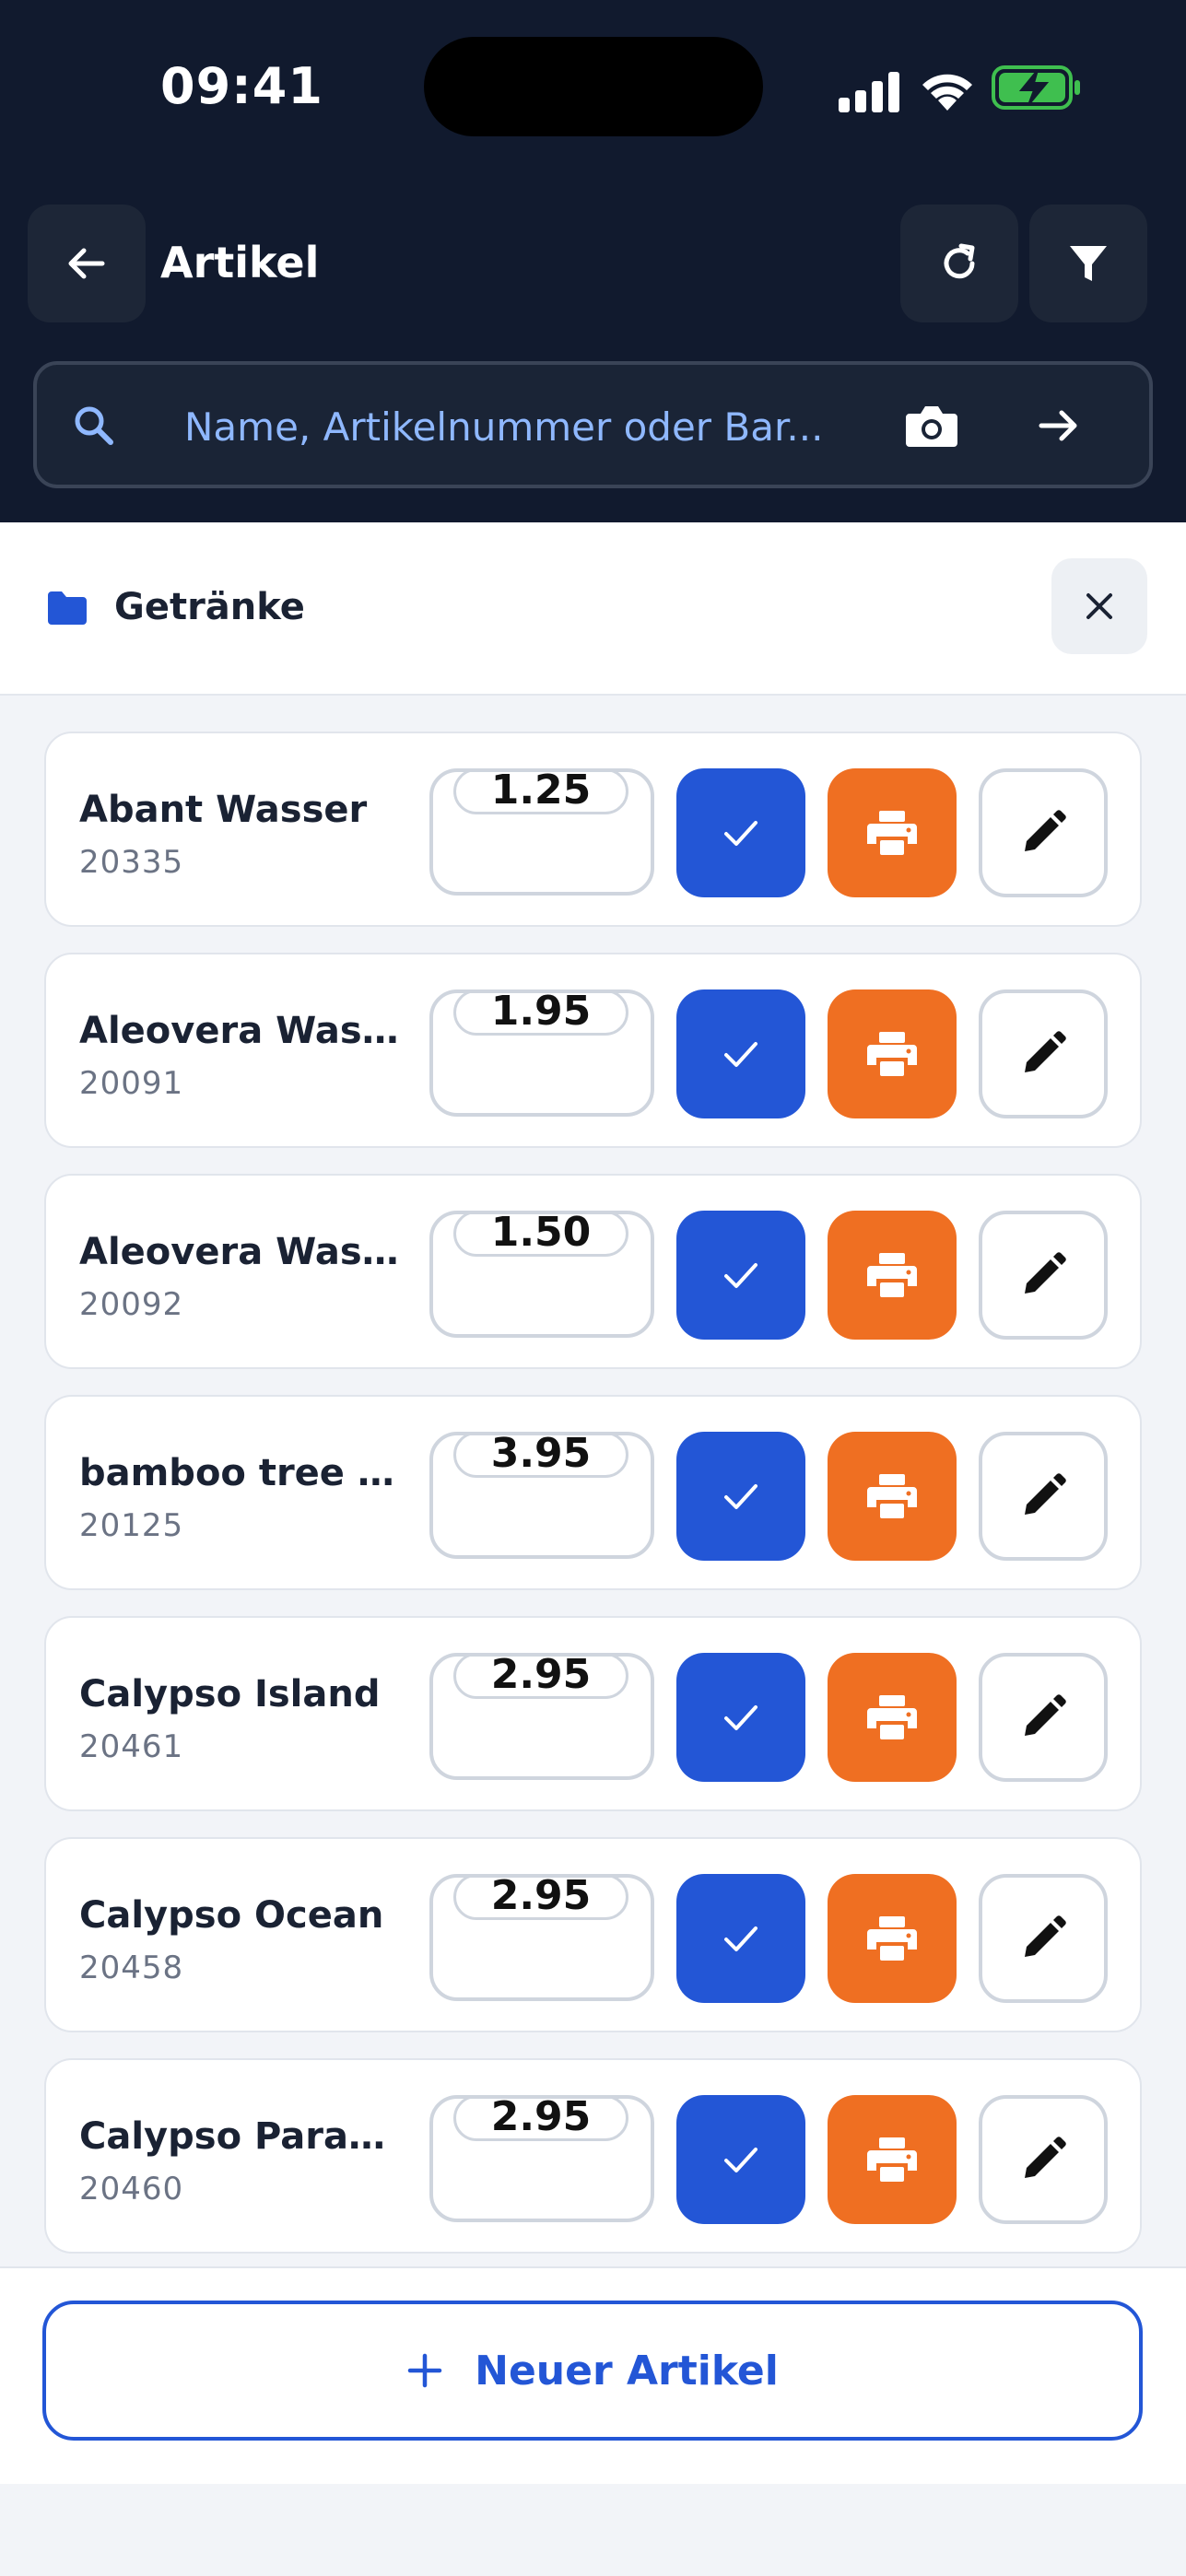 The width and height of the screenshot is (1186, 2576). Describe the element at coordinates (424, 2370) in the screenshot. I see `plus-icon` at that location.